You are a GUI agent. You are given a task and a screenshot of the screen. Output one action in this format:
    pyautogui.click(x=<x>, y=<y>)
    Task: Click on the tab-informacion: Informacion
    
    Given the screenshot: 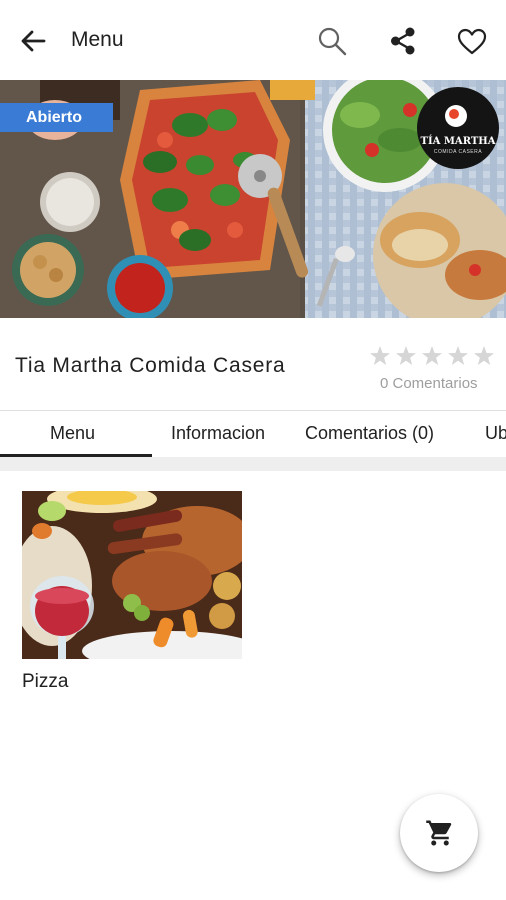 What is the action you would take?
    pyautogui.click(x=218, y=433)
    